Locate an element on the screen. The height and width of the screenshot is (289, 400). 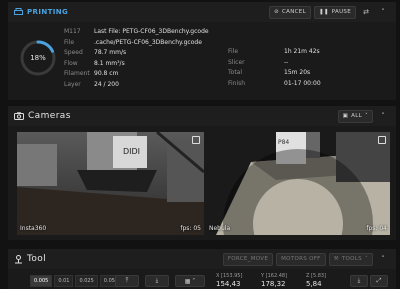
move-buttons: ⤒ ⤓ ▦ ˅ is located at coordinates (160, 281).